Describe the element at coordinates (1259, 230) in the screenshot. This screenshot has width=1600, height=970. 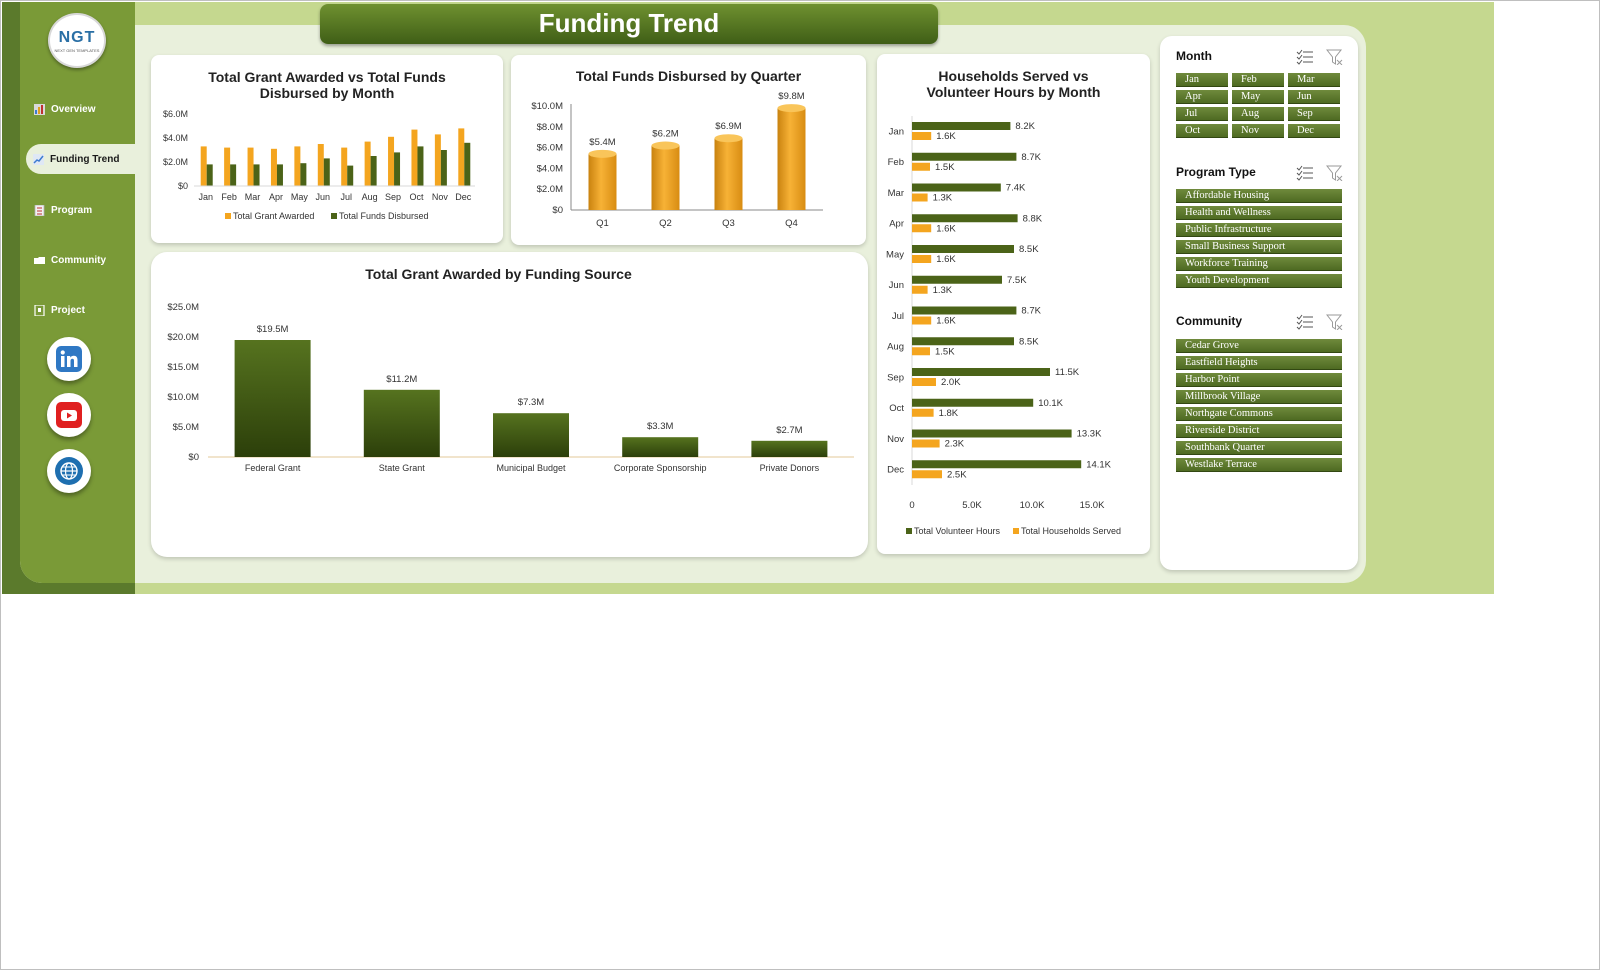
I see `slicer-program-item: Public Infrastructure` at that location.